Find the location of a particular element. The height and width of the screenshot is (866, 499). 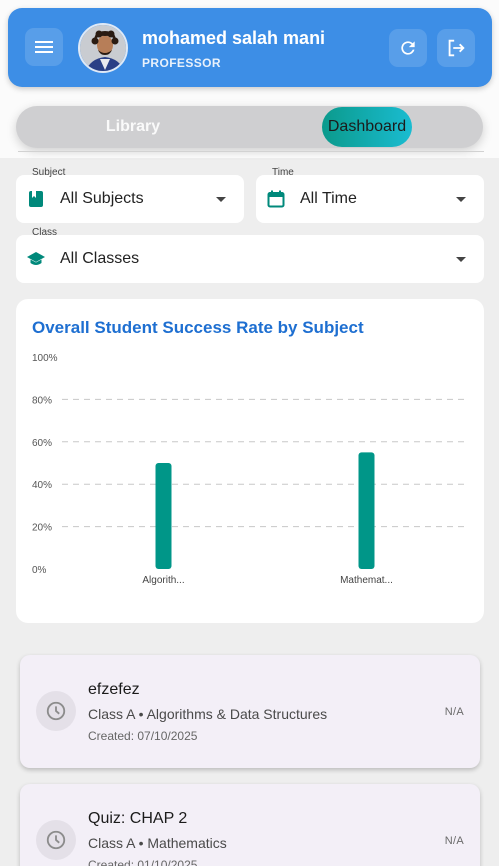

subject-filter: Subject All Subjects is located at coordinates (130, 195).